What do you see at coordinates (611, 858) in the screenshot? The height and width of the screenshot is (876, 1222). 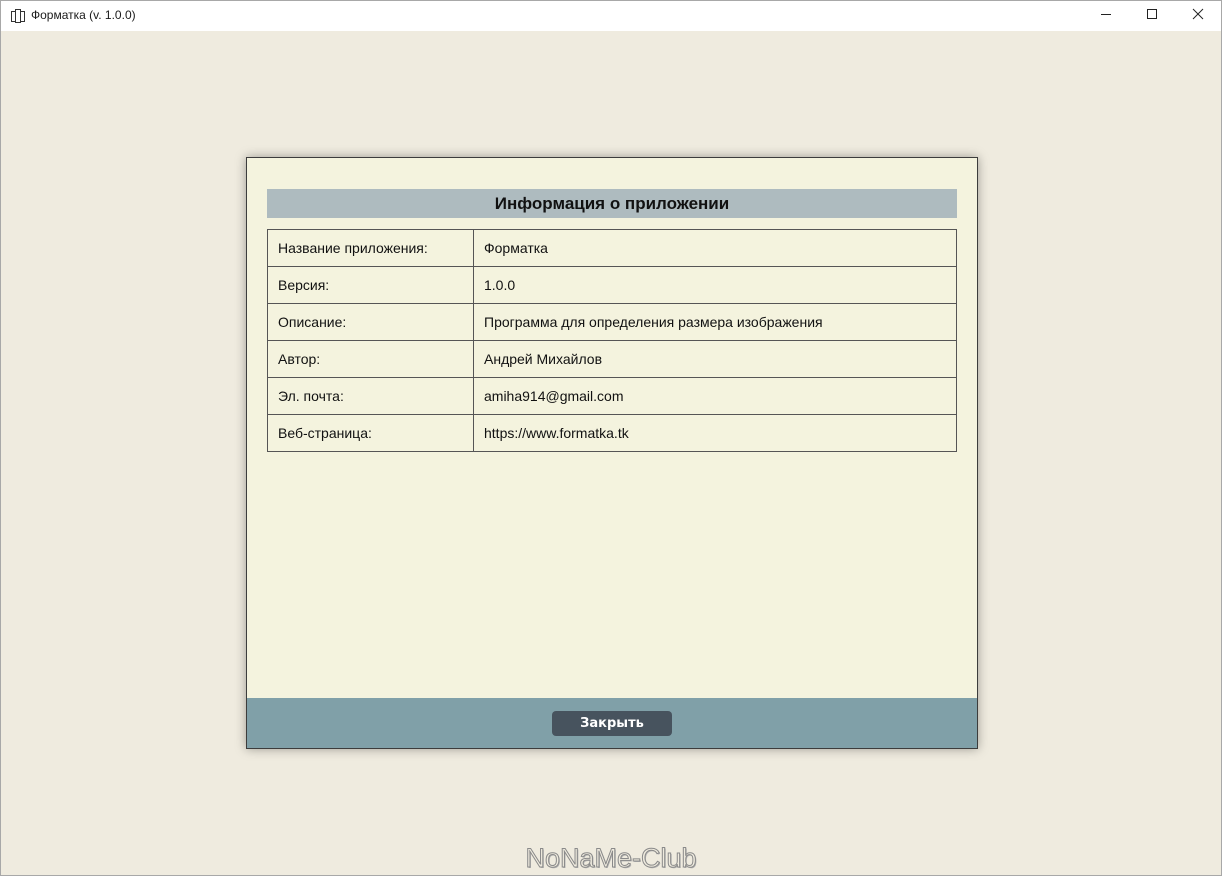 I see `watermark: NoNaMe-Club` at bounding box center [611, 858].